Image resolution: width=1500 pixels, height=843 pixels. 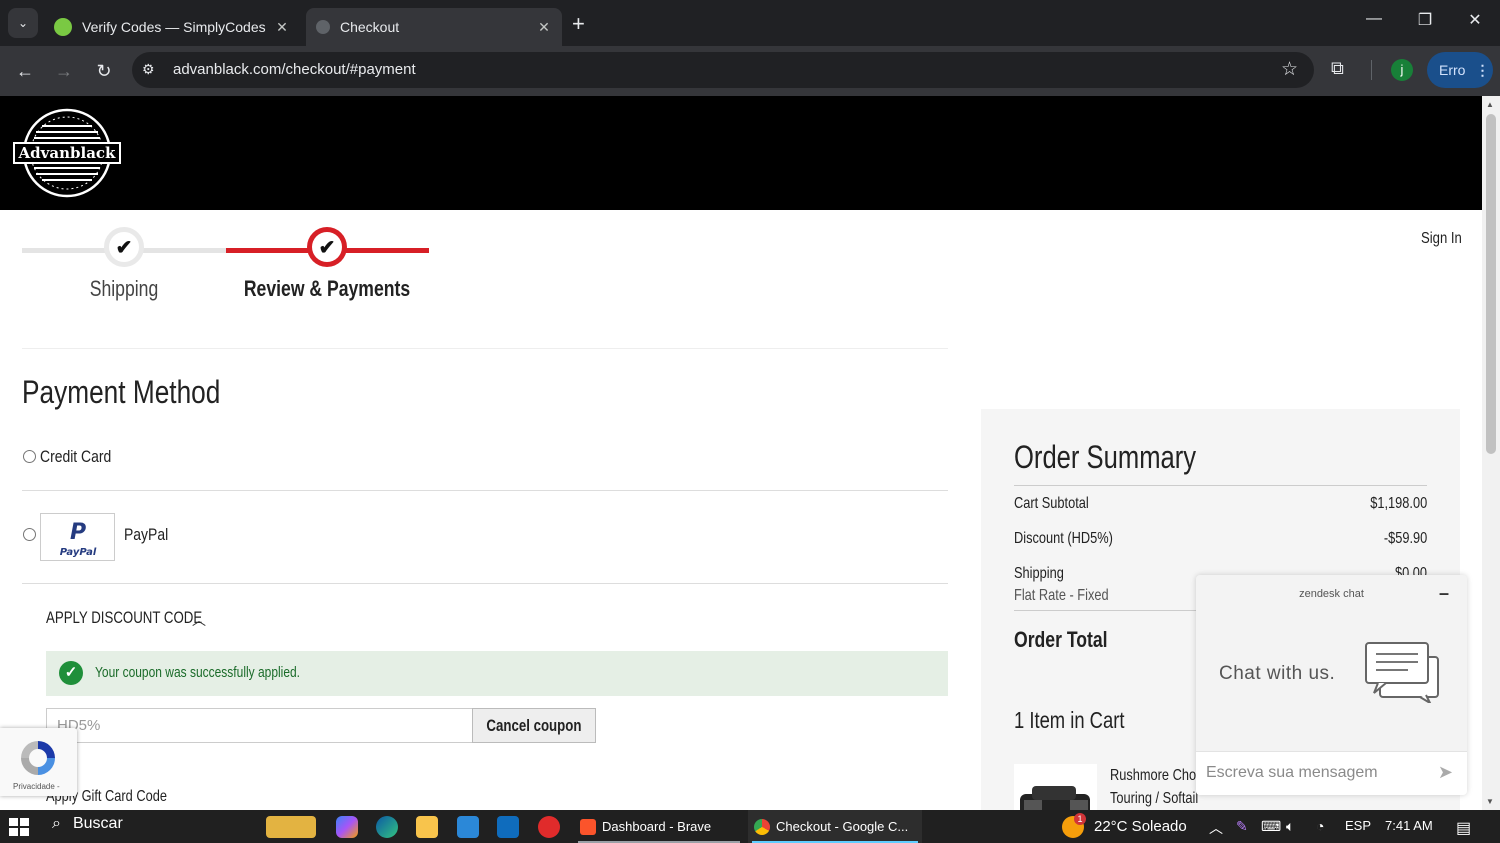 I want to click on scrollbar-thumb, so click(x=1491, y=284).